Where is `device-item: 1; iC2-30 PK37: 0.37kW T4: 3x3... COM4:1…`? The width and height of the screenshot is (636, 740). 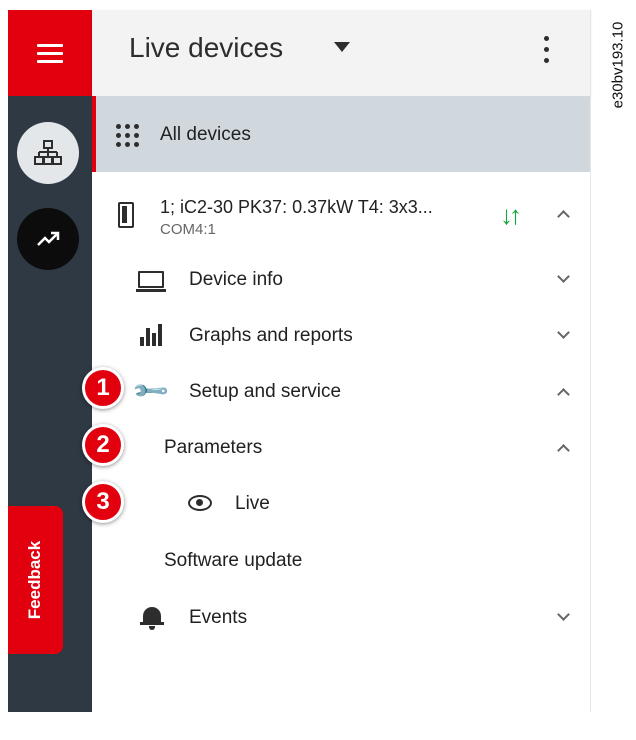 device-item: 1; iC2-30 PK37: 0.37kW T4: 3x3... COM4:1… is located at coordinates (341, 225).